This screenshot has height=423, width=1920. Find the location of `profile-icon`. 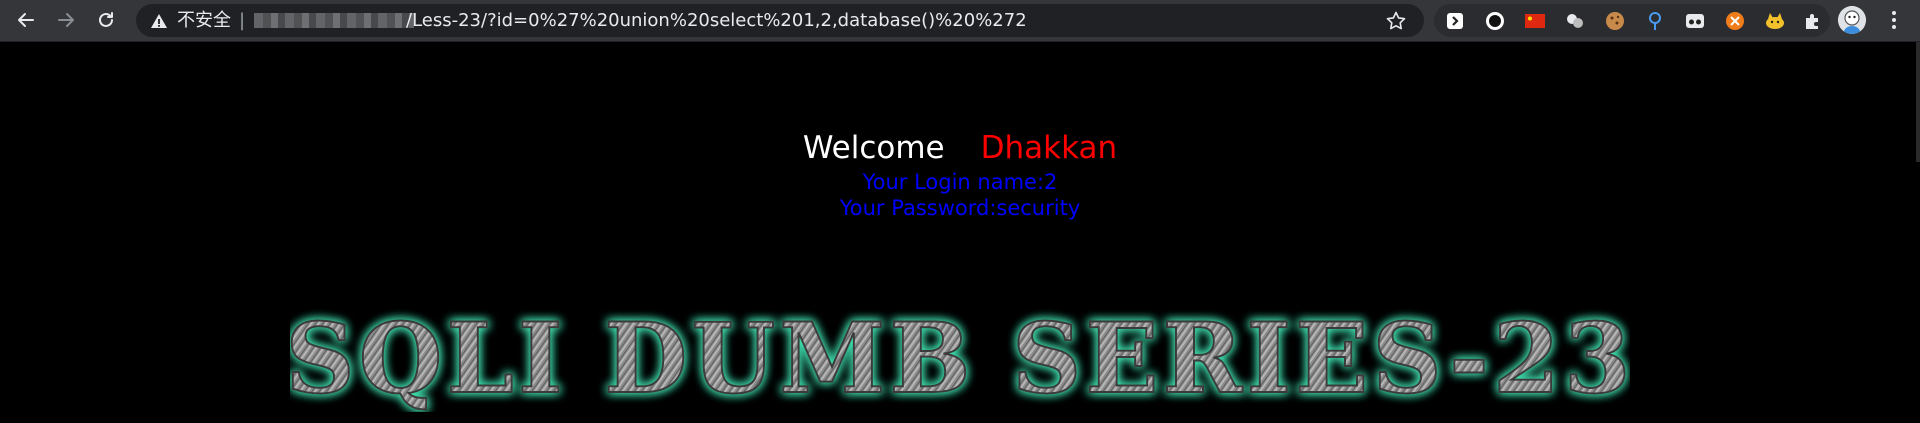

profile-icon is located at coordinates (1852, 20).